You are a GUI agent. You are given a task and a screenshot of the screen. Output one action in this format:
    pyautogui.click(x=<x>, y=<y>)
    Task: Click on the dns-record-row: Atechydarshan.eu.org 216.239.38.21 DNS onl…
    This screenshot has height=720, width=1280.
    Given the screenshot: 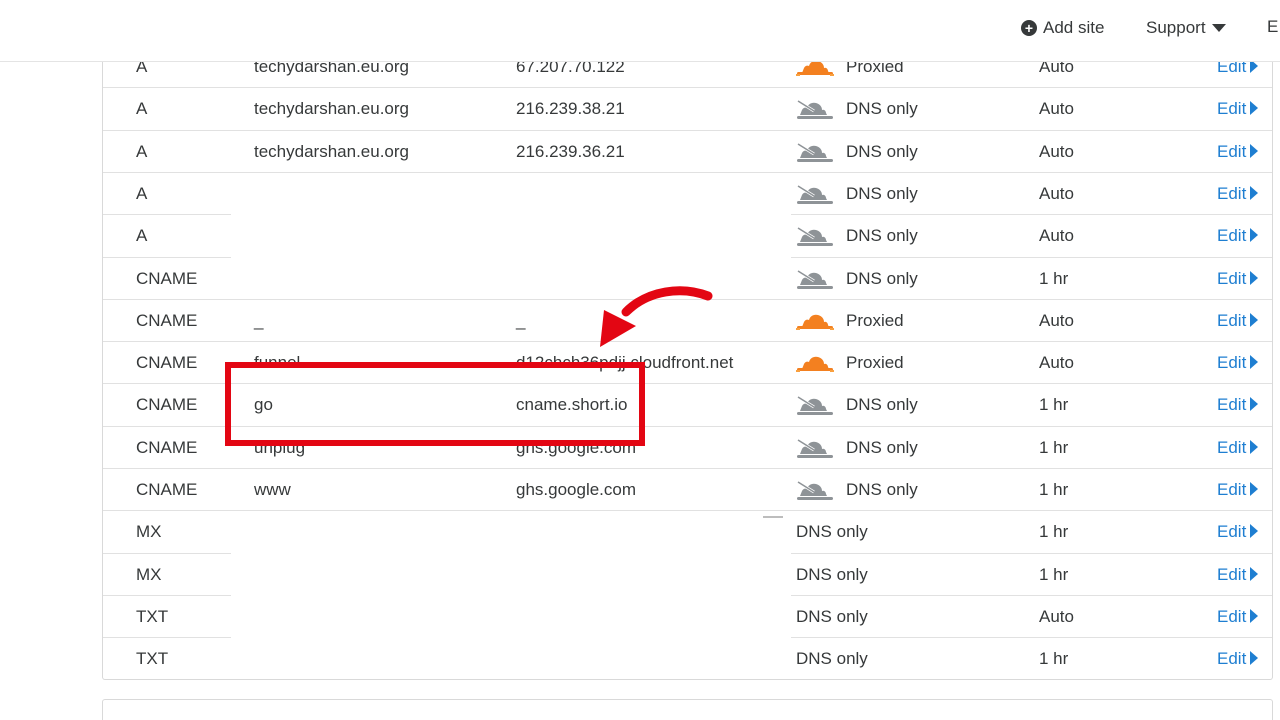 What is the action you would take?
    pyautogui.click(x=687, y=109)
    